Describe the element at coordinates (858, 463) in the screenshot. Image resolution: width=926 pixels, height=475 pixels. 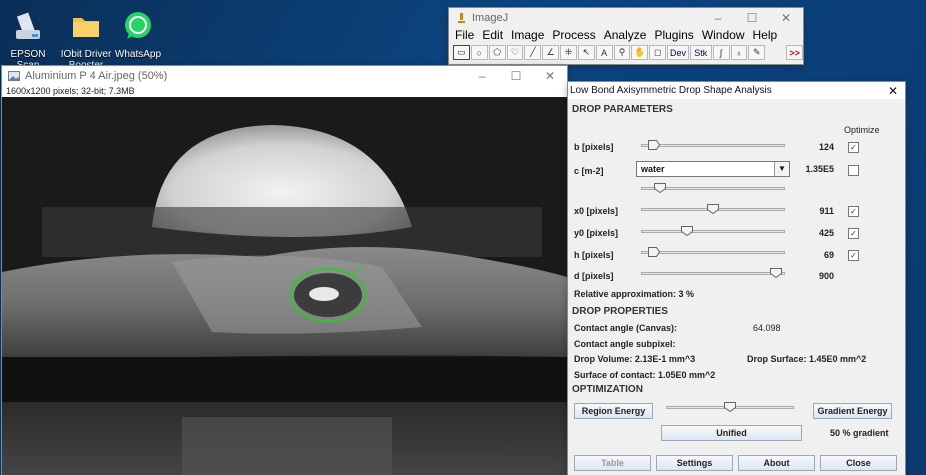
I see `close-button: Close` at that location.